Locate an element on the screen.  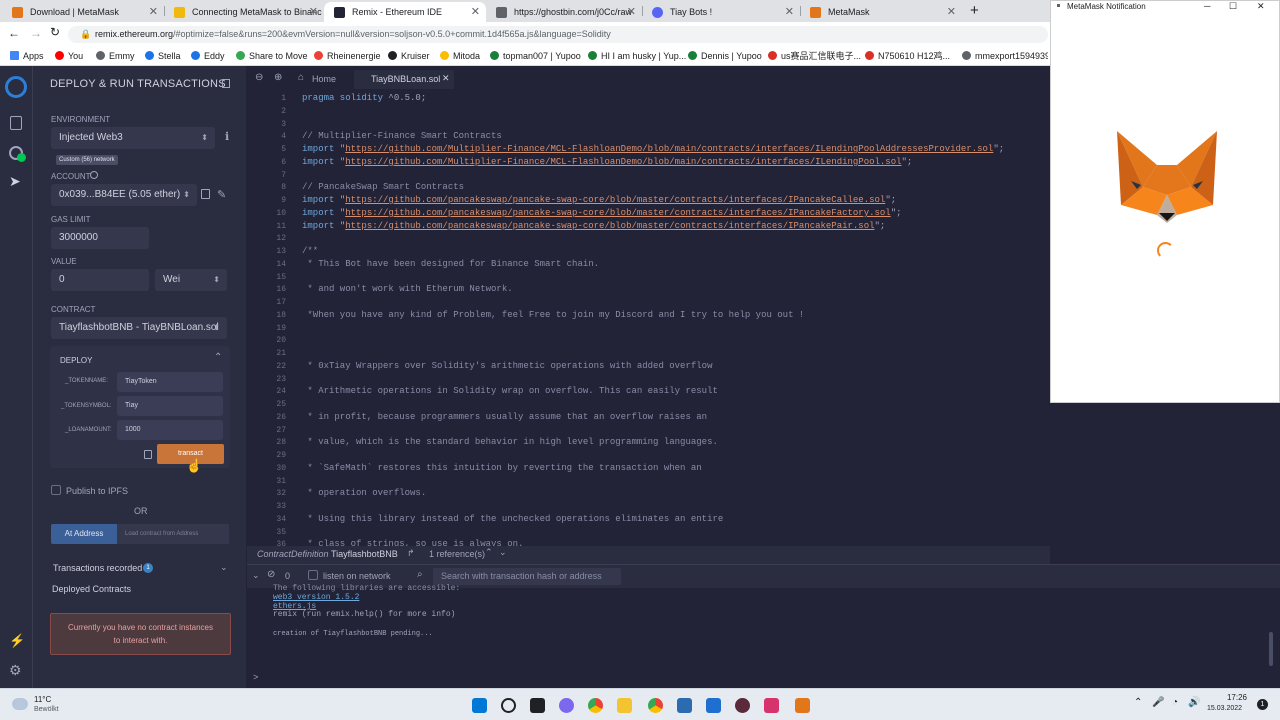
add-account-icon is located at coordinates (94, 175).